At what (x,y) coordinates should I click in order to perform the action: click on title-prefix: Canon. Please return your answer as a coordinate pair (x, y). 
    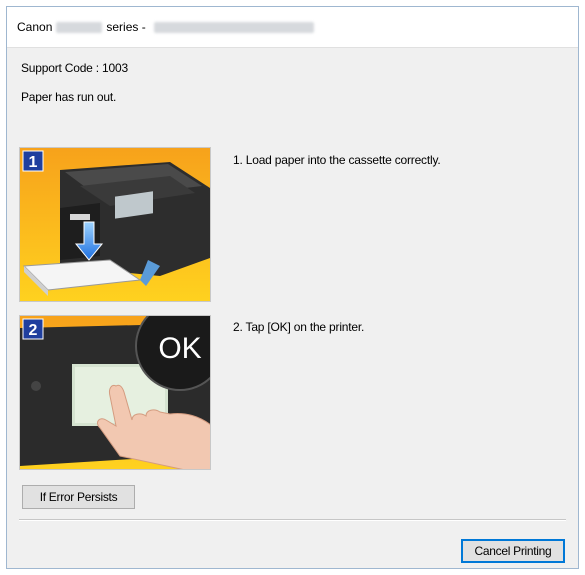
    Looking at the image, I should click on (35, 27).